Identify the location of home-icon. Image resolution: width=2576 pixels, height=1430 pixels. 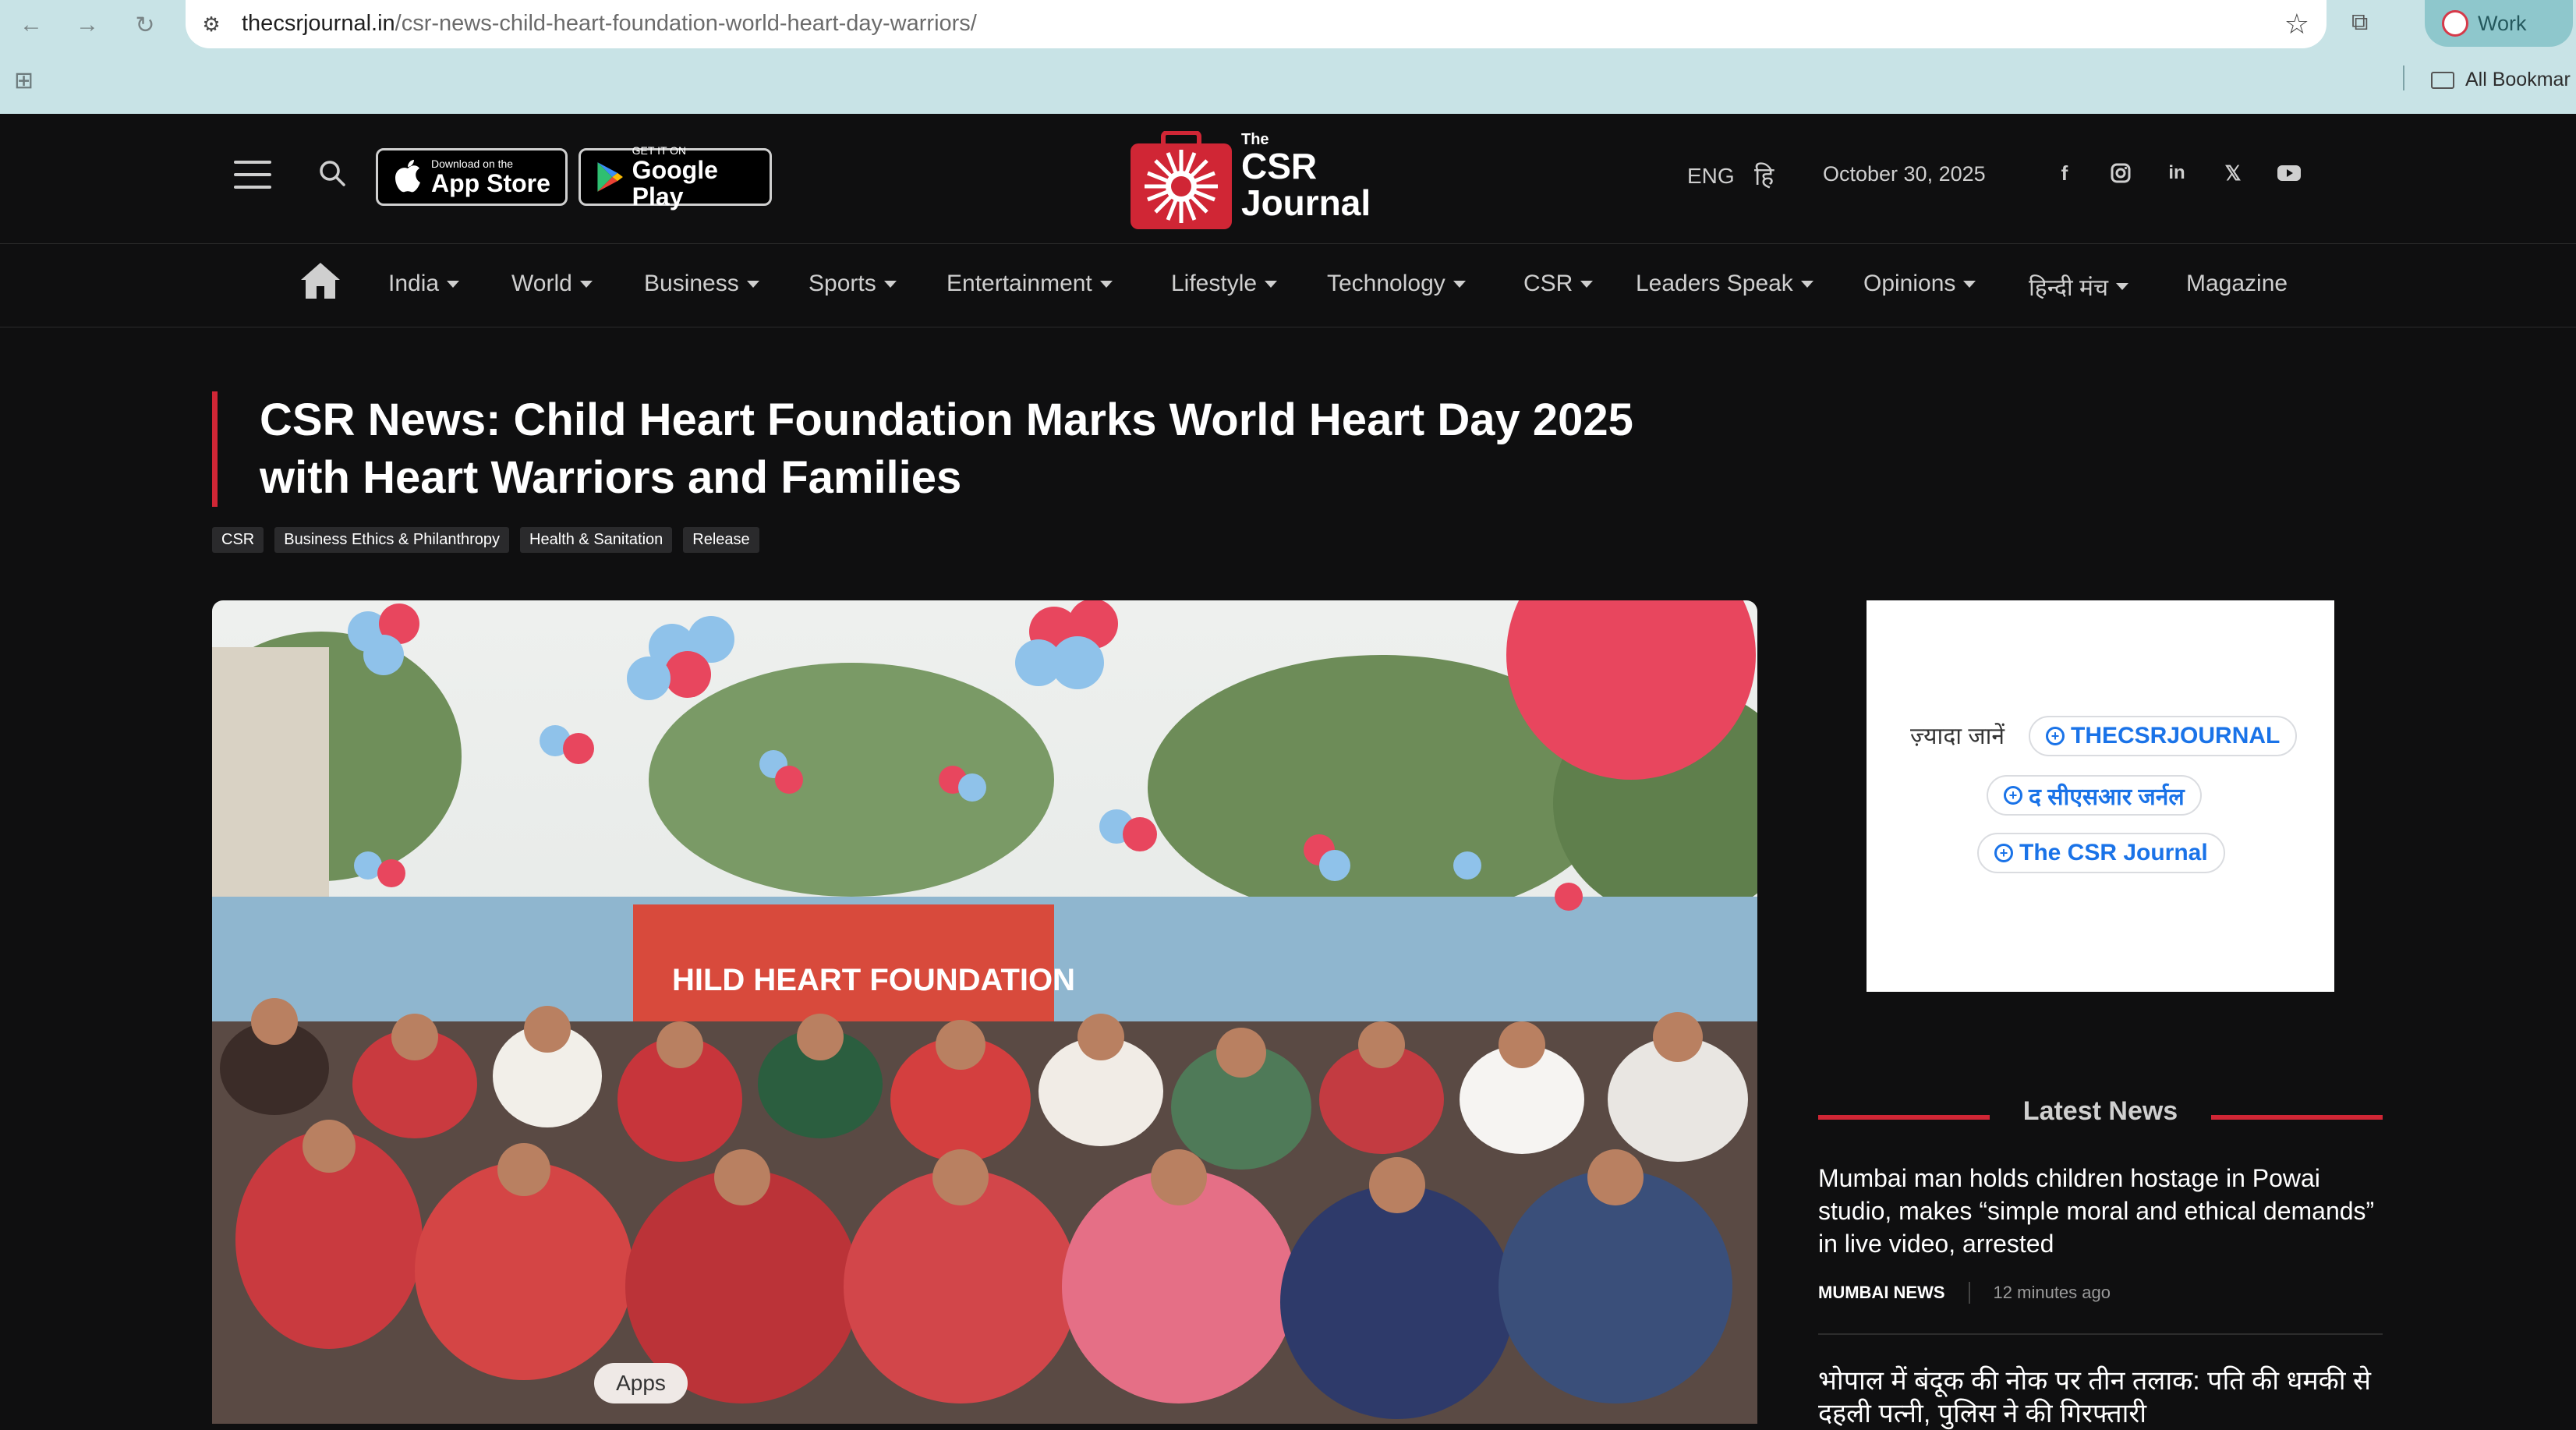
(320, 280).